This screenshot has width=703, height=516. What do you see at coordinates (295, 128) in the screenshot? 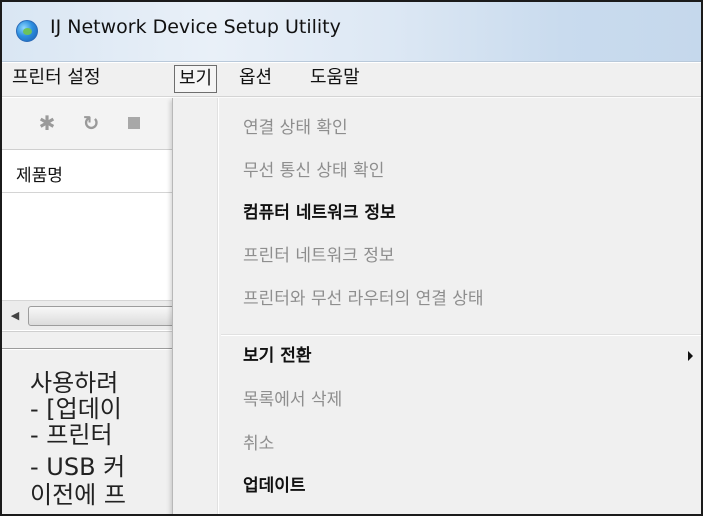
I see `menu-item-check-connection-status: 연결 상태 확인` at bounding box center [295, 128].